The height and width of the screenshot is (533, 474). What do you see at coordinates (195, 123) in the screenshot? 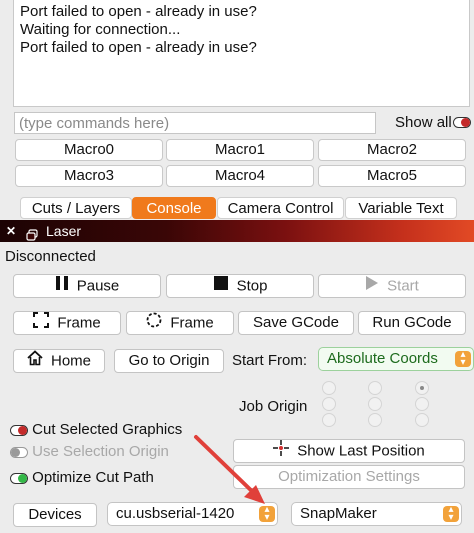
I see `command-input` at bounding box center [195, 123].